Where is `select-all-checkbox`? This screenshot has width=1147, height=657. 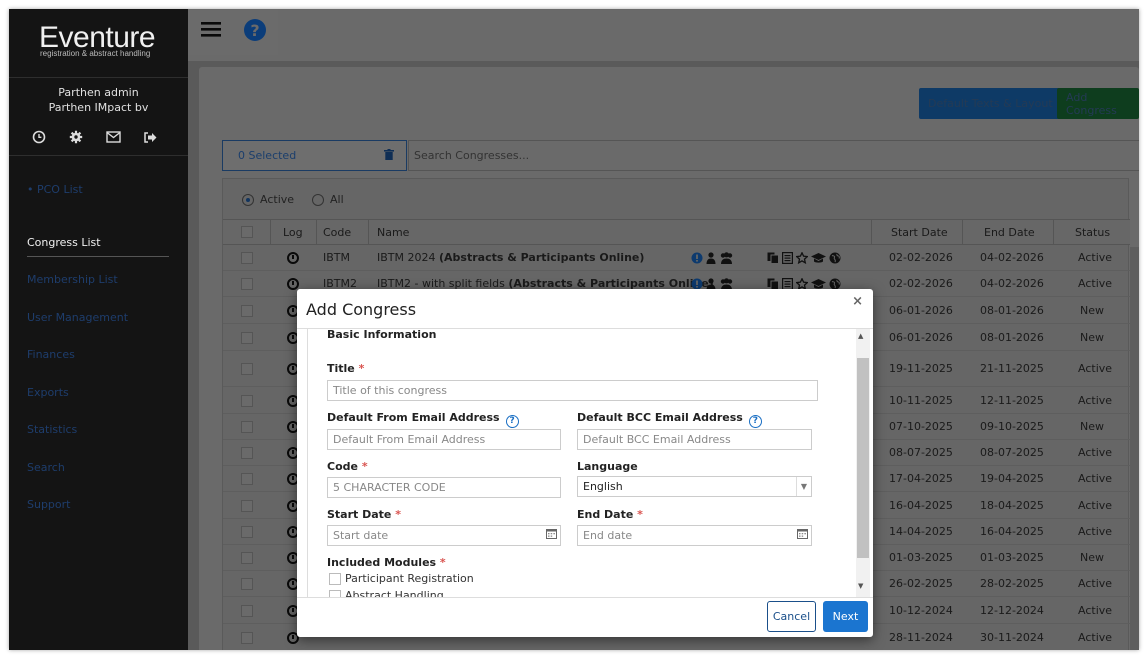
select-all-checkbox is located at coordinates (247, 232).